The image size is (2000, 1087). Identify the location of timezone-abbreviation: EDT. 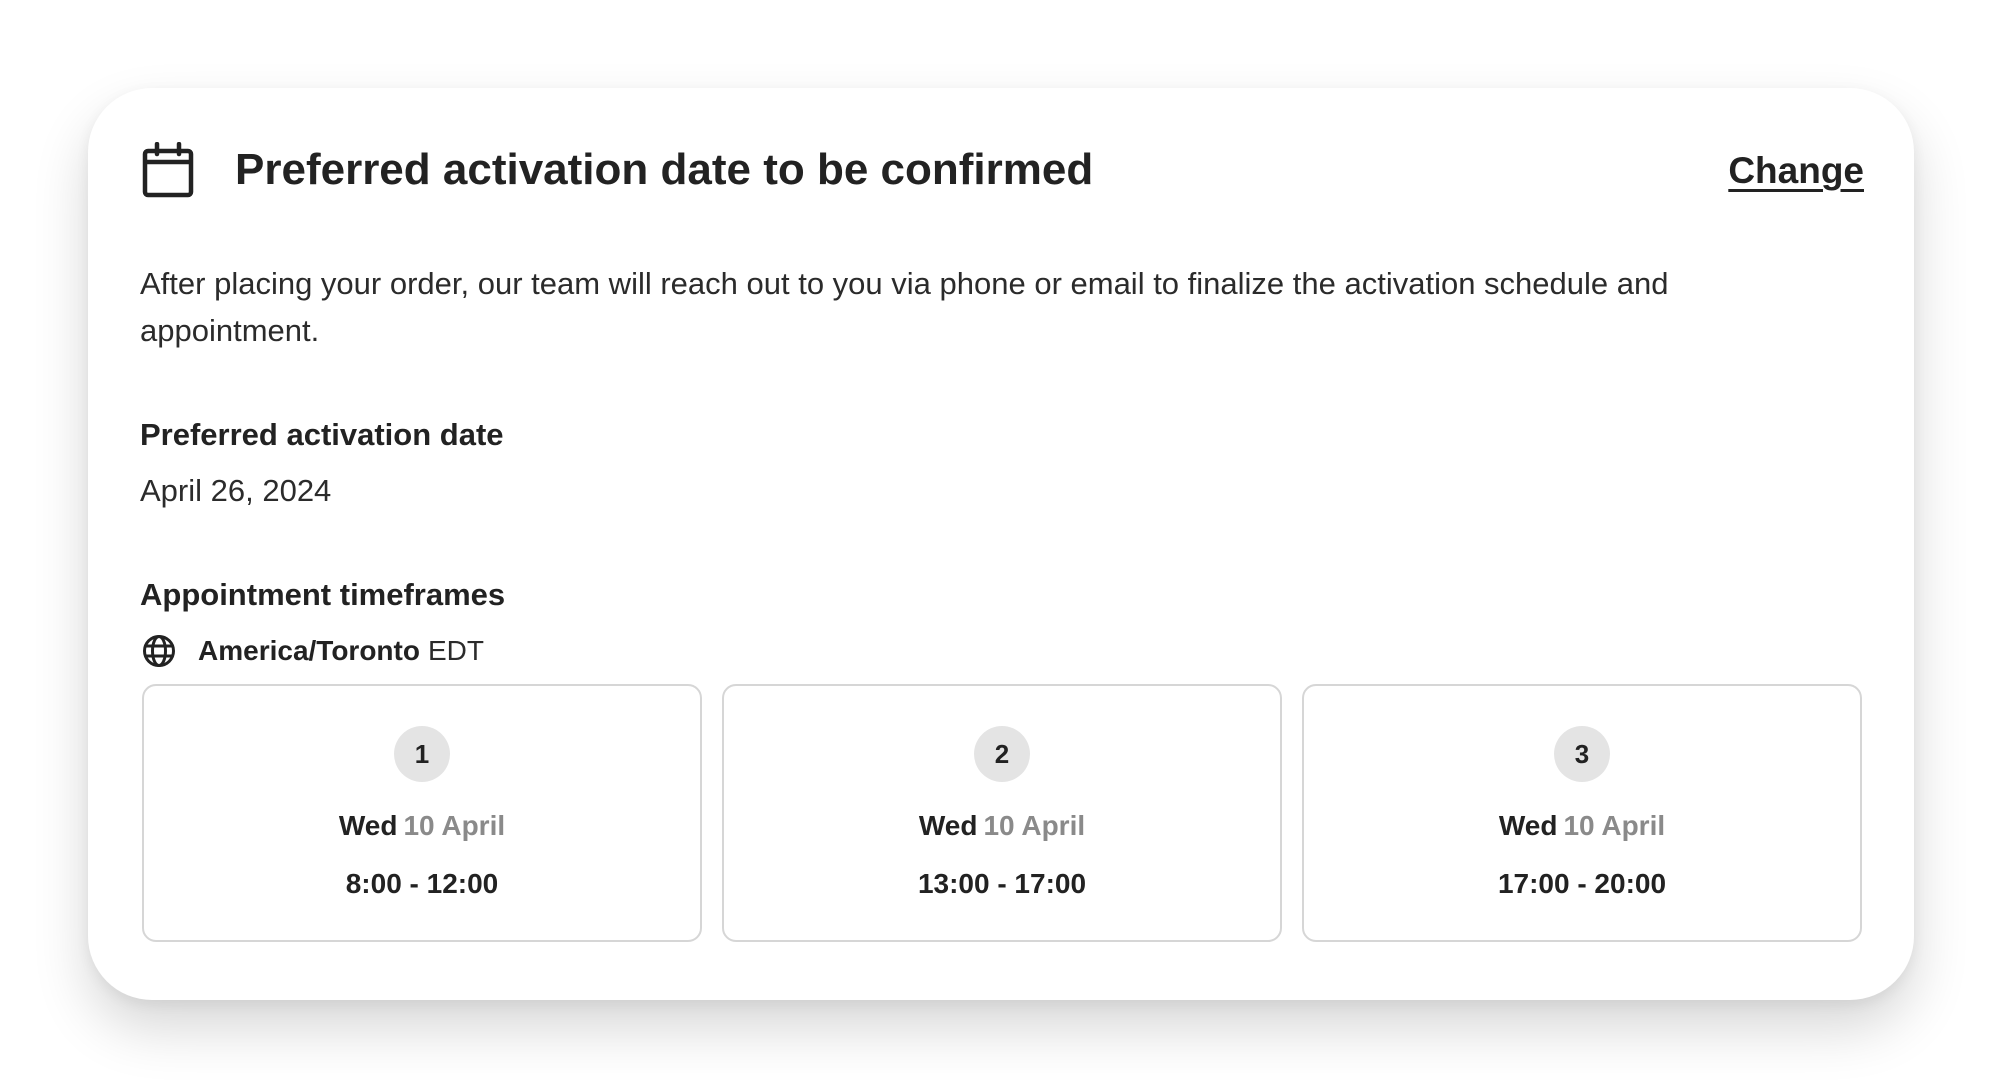
(455, 650).